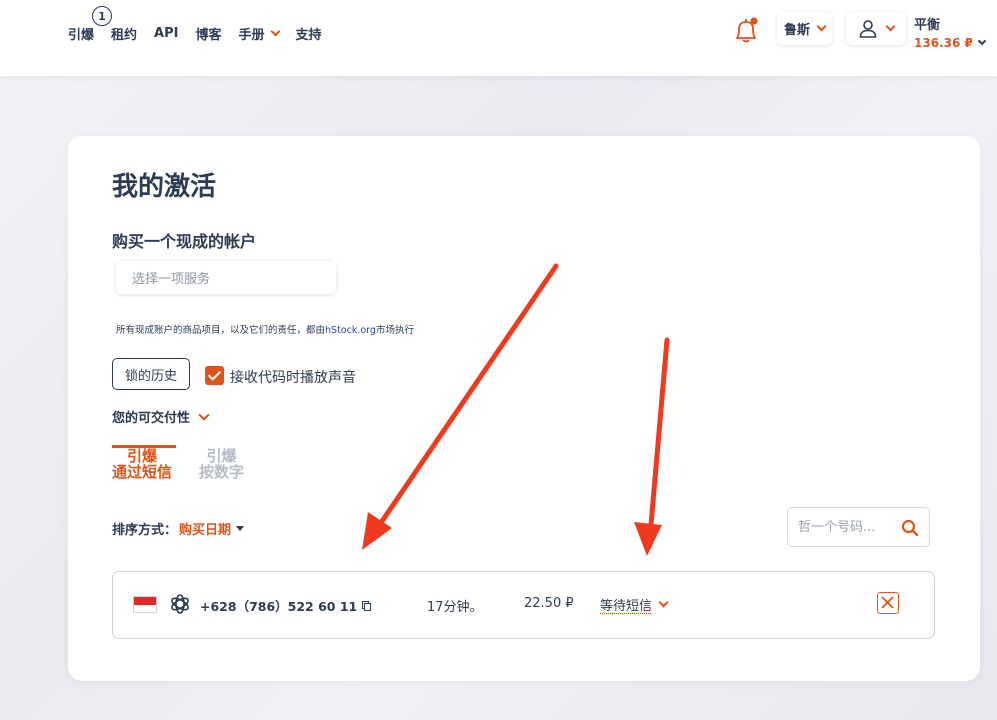 This screenshot has width=997, height=720. I want to click on nav-item-support: 支持, so click(309, 33).